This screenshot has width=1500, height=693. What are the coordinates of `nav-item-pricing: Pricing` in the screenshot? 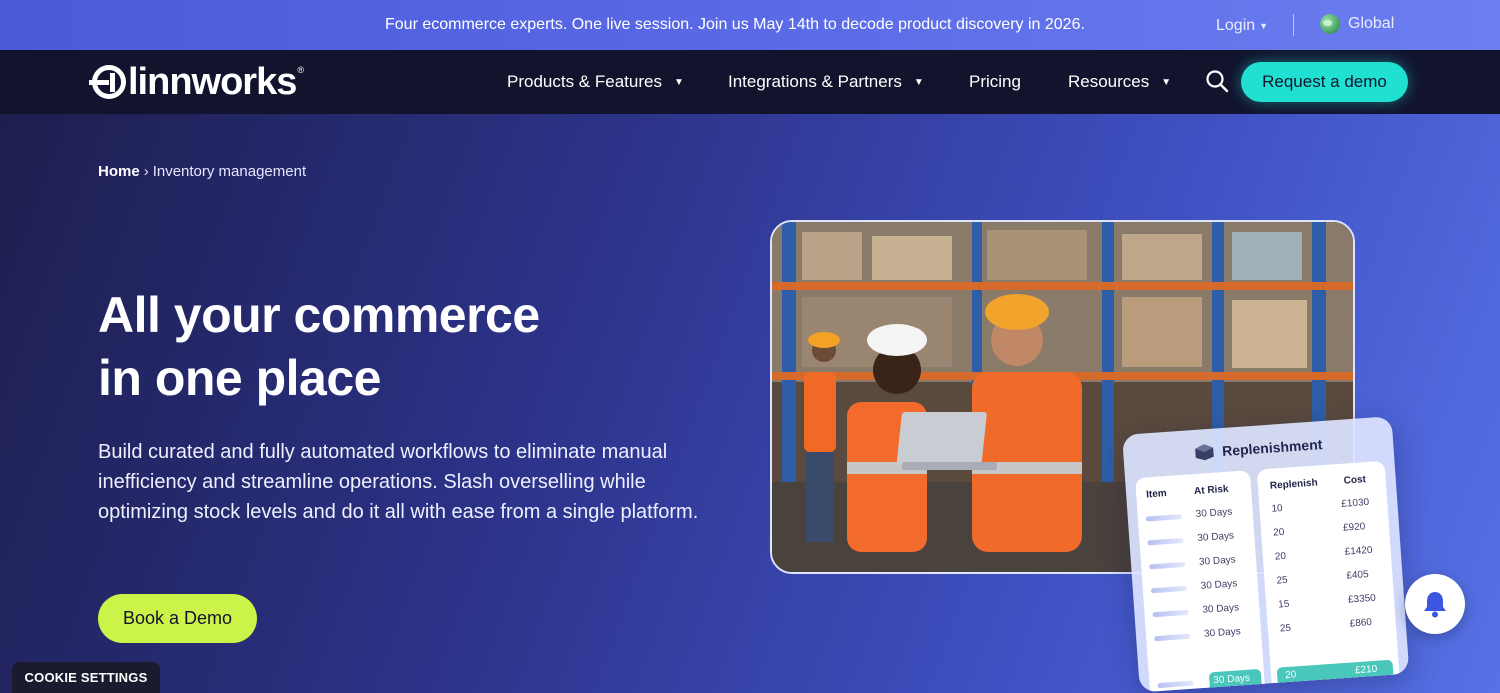 It's located at (995, 82).